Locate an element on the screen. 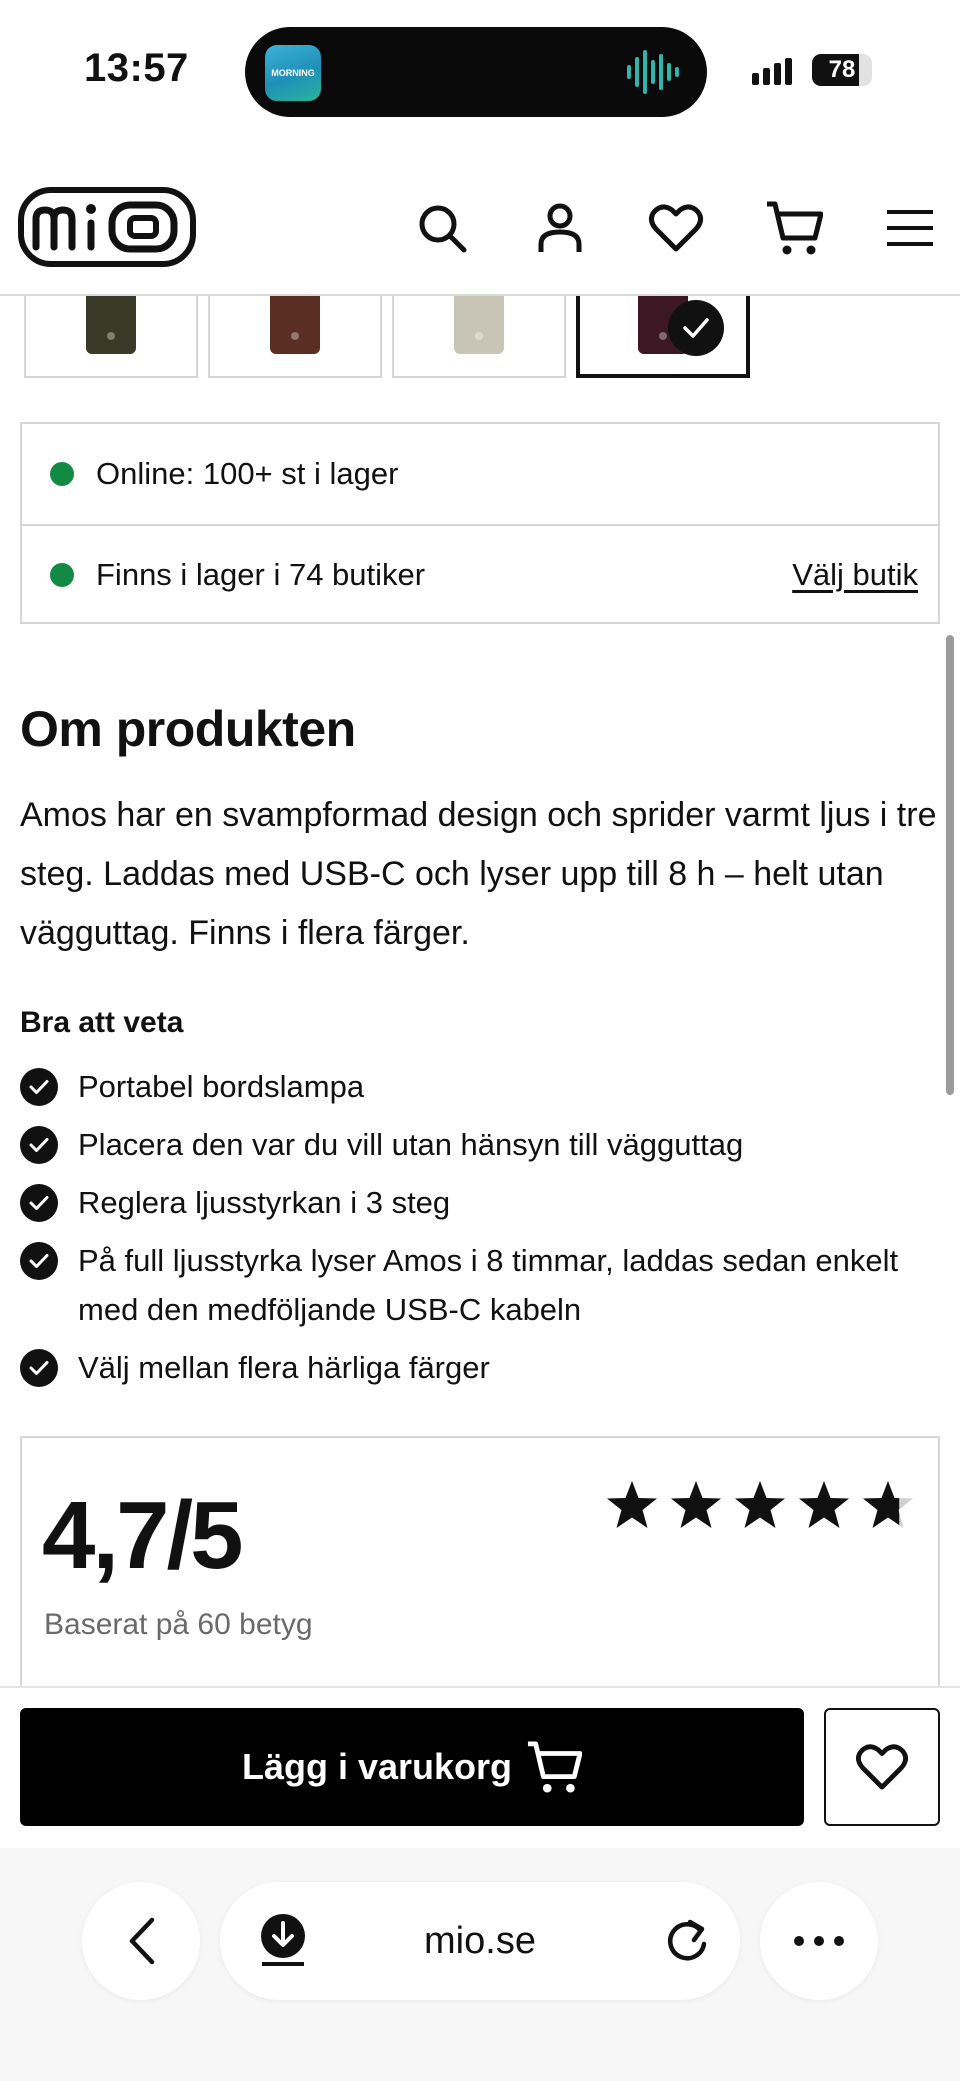  store-stock-row: Finns i lager i 74 butiker Välj butik is located at coordinates (480, 574).